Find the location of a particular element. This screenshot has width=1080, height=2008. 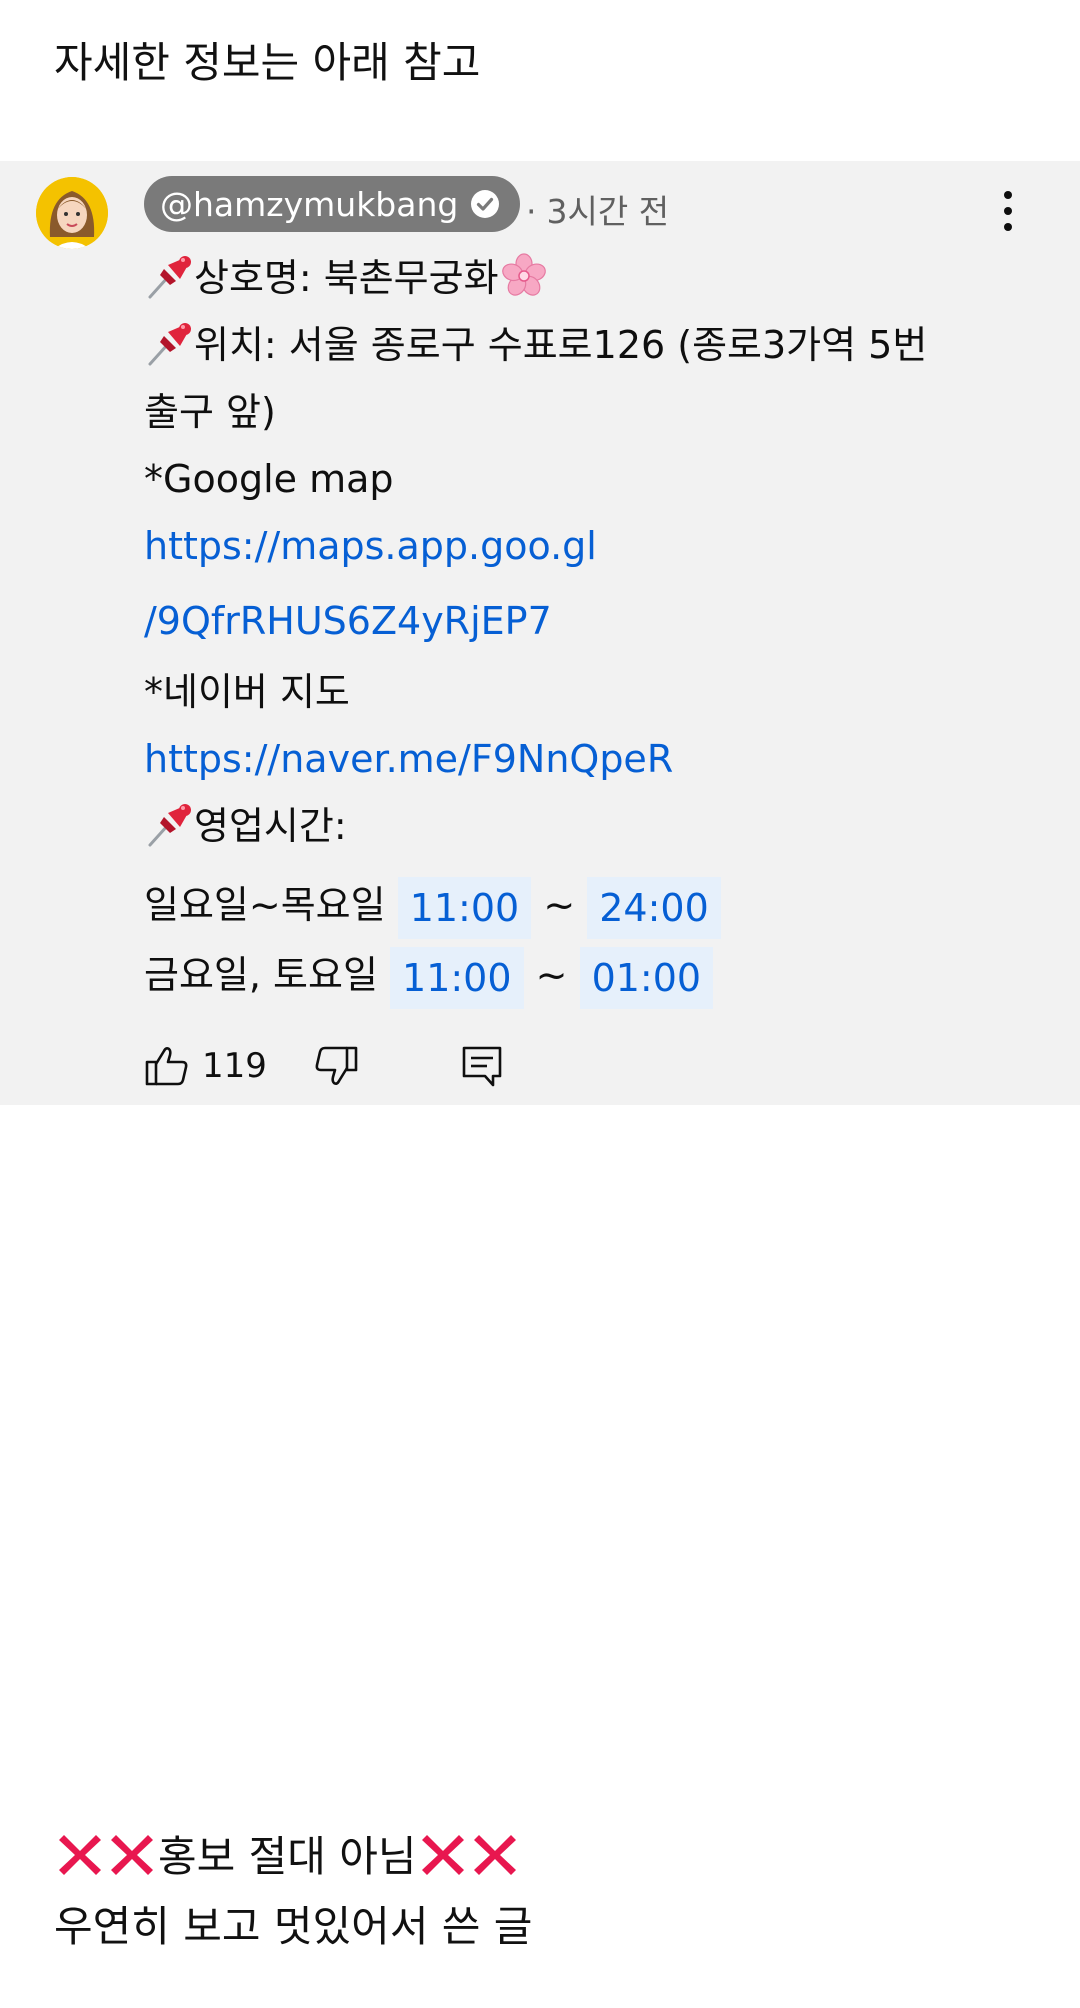

google-map-link: https://maps.app.goo.gl is located at coordinates (574, 546).